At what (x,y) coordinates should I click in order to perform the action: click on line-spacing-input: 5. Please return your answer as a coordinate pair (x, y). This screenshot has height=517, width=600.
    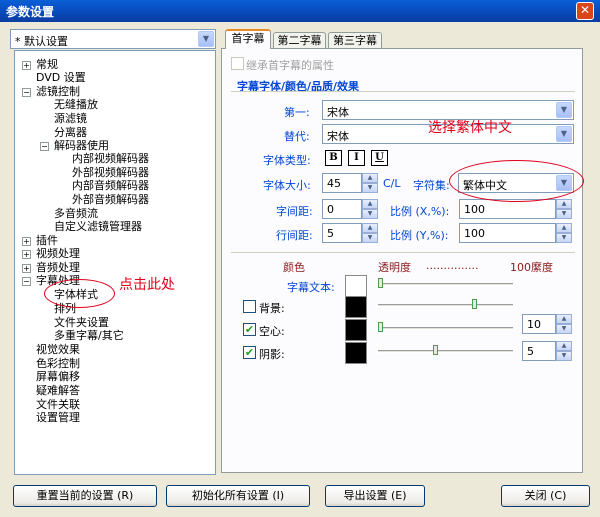
    Looking at the image, I should click on (342, 233).